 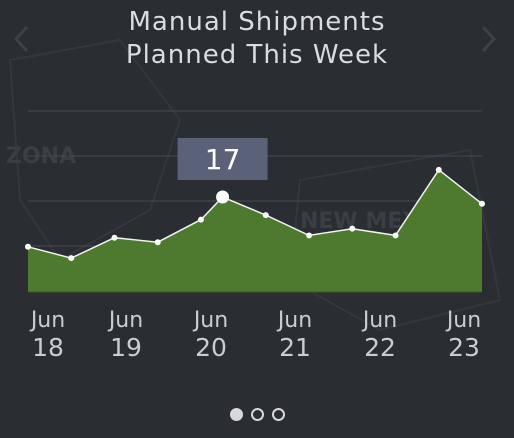 What do you see at coordinates (48, 347) in the screenshot?
I see `x-tick-day: 18` at bounding box center [48, 347].